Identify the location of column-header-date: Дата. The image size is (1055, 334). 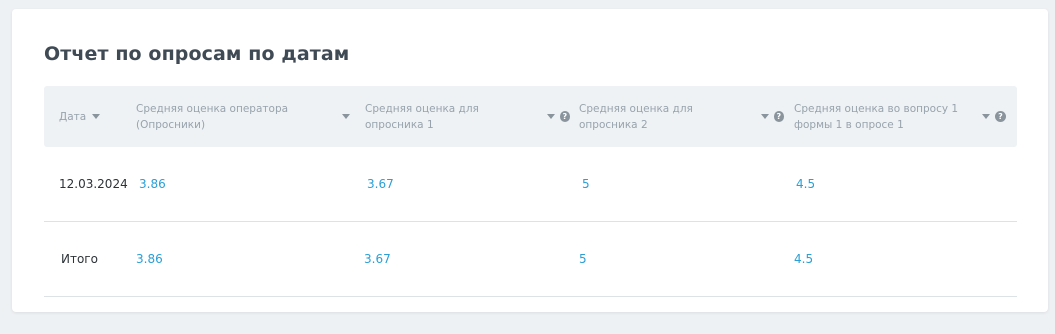
(94, 116).